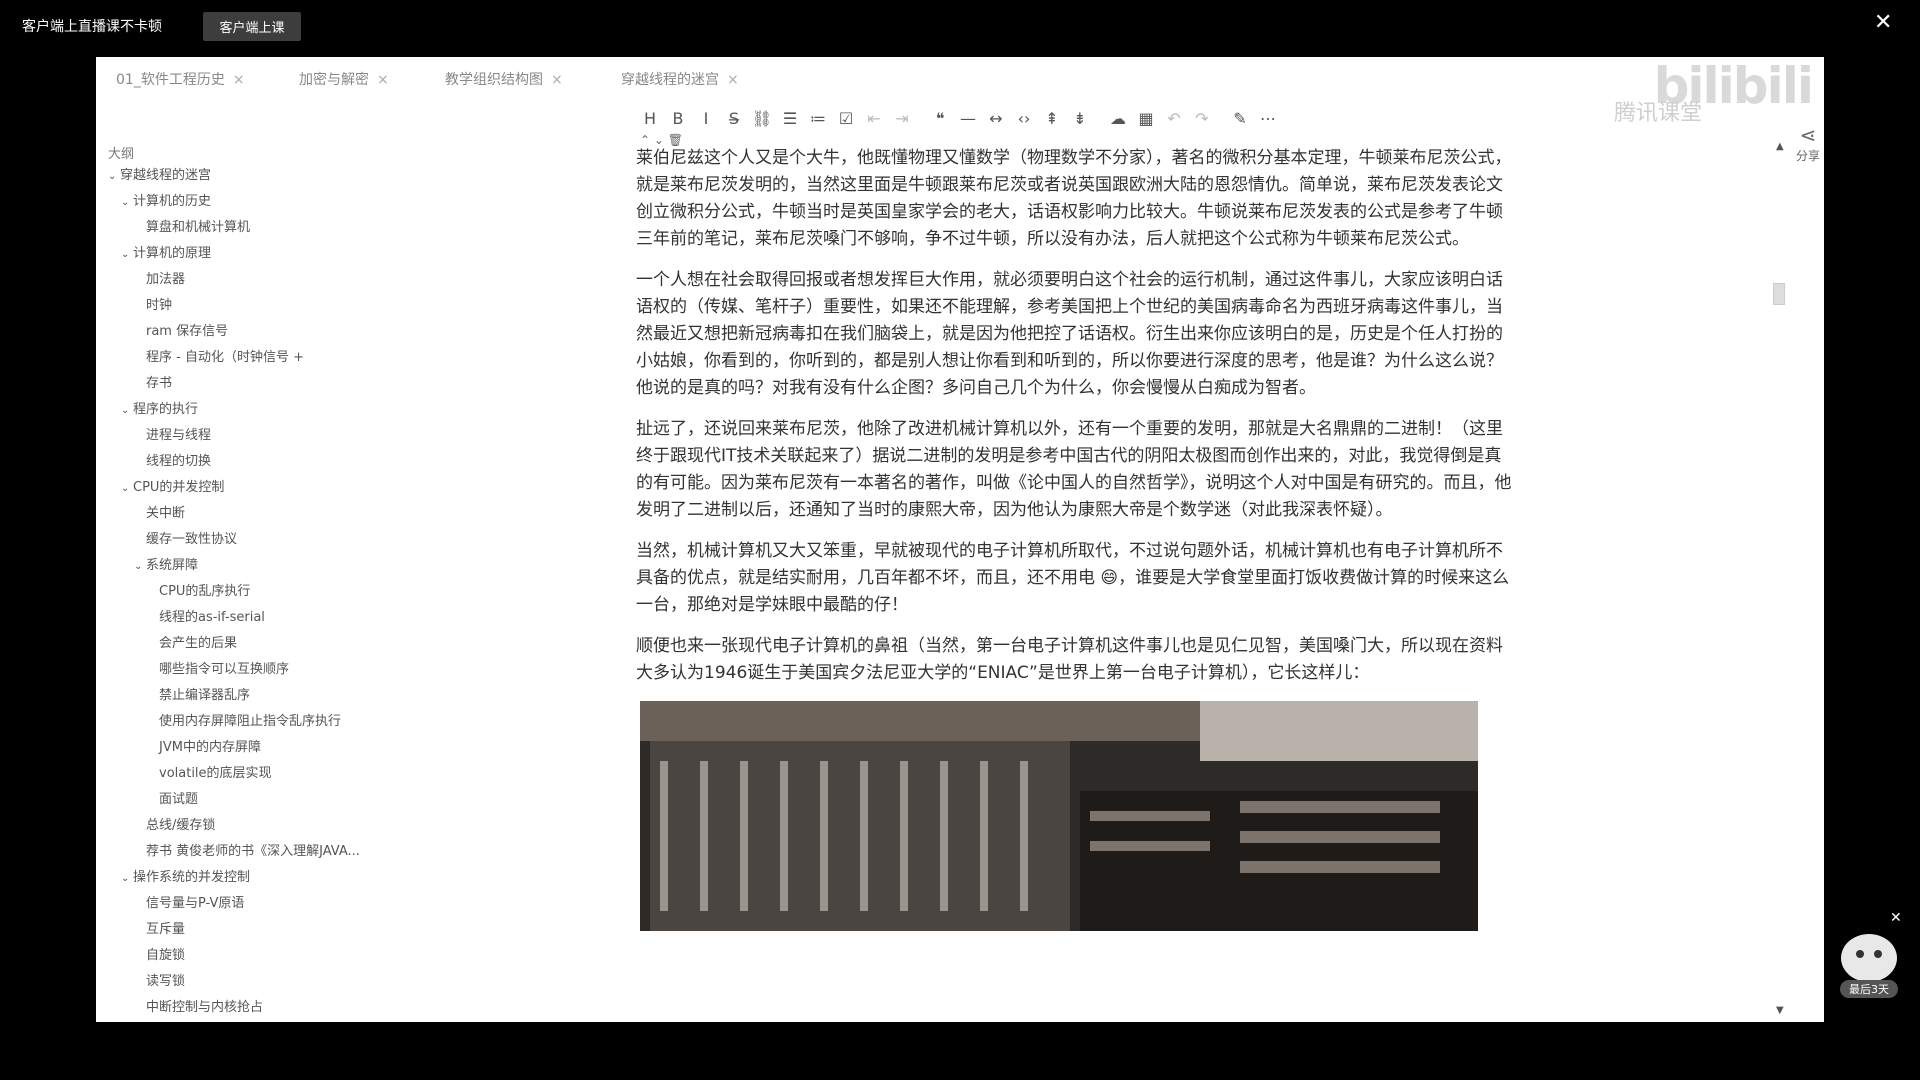 The image size is (1920, 1080). Describe the element at coordinates (187, 331) in the screenshot. I see `outline-item-label: ram 保存信号` at that location.